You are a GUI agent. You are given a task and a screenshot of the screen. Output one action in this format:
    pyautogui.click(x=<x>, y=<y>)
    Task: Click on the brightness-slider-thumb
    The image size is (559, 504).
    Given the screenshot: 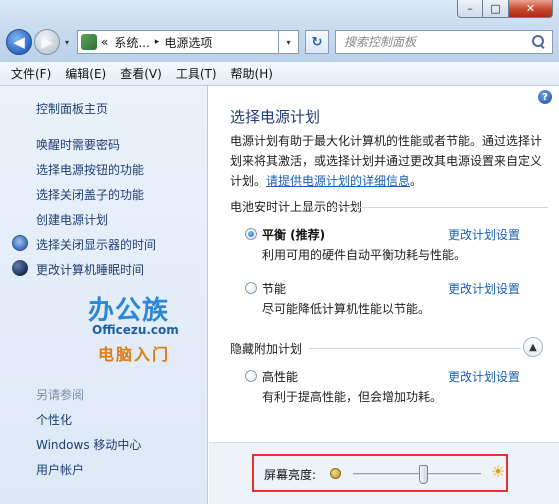 What is the action you would take?
    pyautogui.click(x=423, y=474)
    